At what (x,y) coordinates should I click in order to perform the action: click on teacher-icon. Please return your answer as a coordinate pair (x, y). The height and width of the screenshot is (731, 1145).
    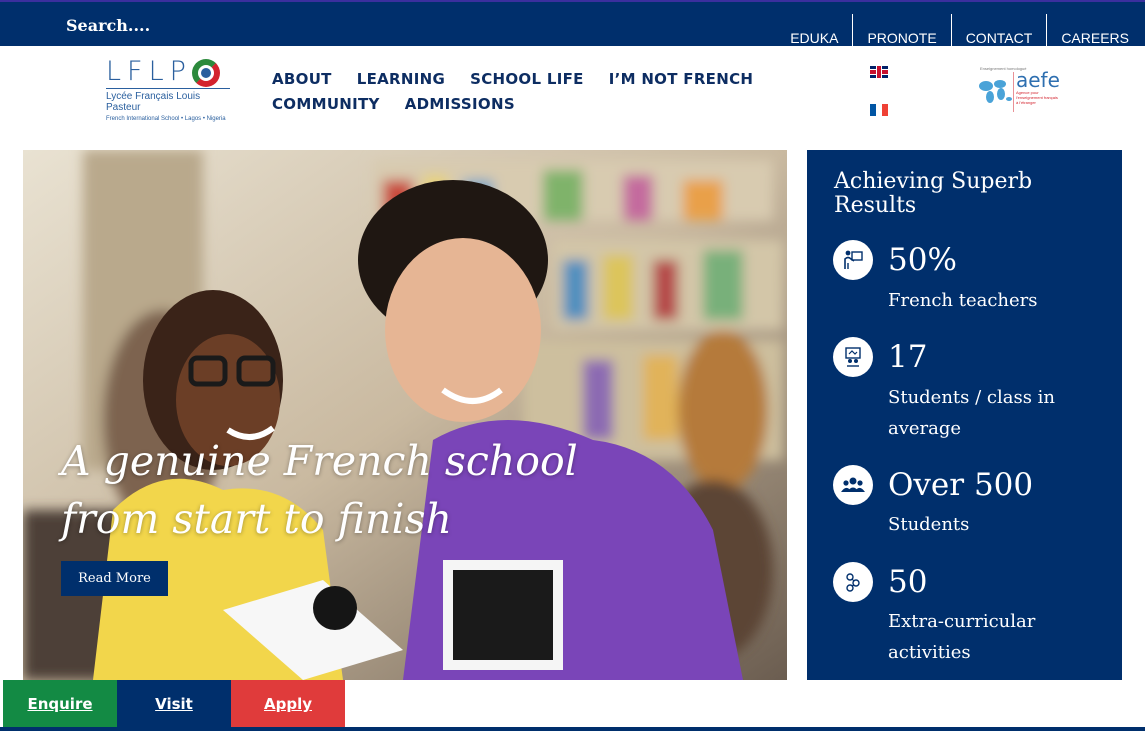
    Looking at the image, I should click on (853, 260).